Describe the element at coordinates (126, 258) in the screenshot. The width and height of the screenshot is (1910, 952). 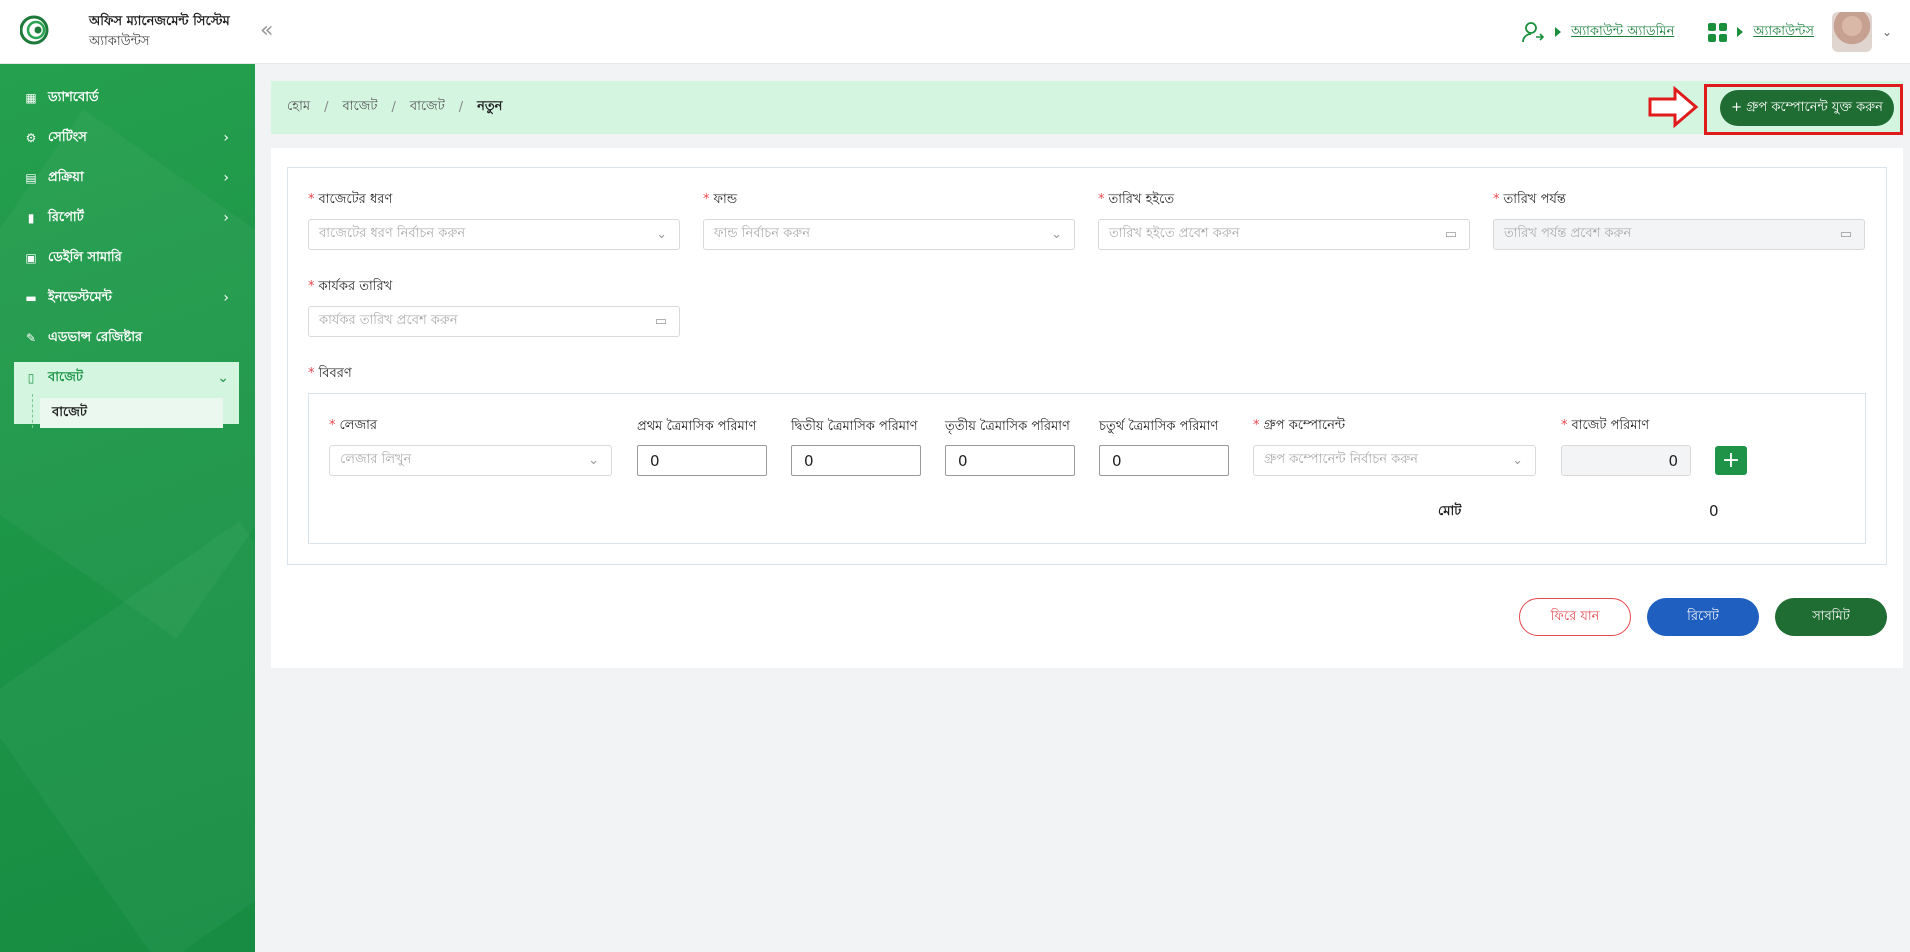
I see `sidebar-item-daily-summary: ▣ ডেইলি সামারি` at that location.